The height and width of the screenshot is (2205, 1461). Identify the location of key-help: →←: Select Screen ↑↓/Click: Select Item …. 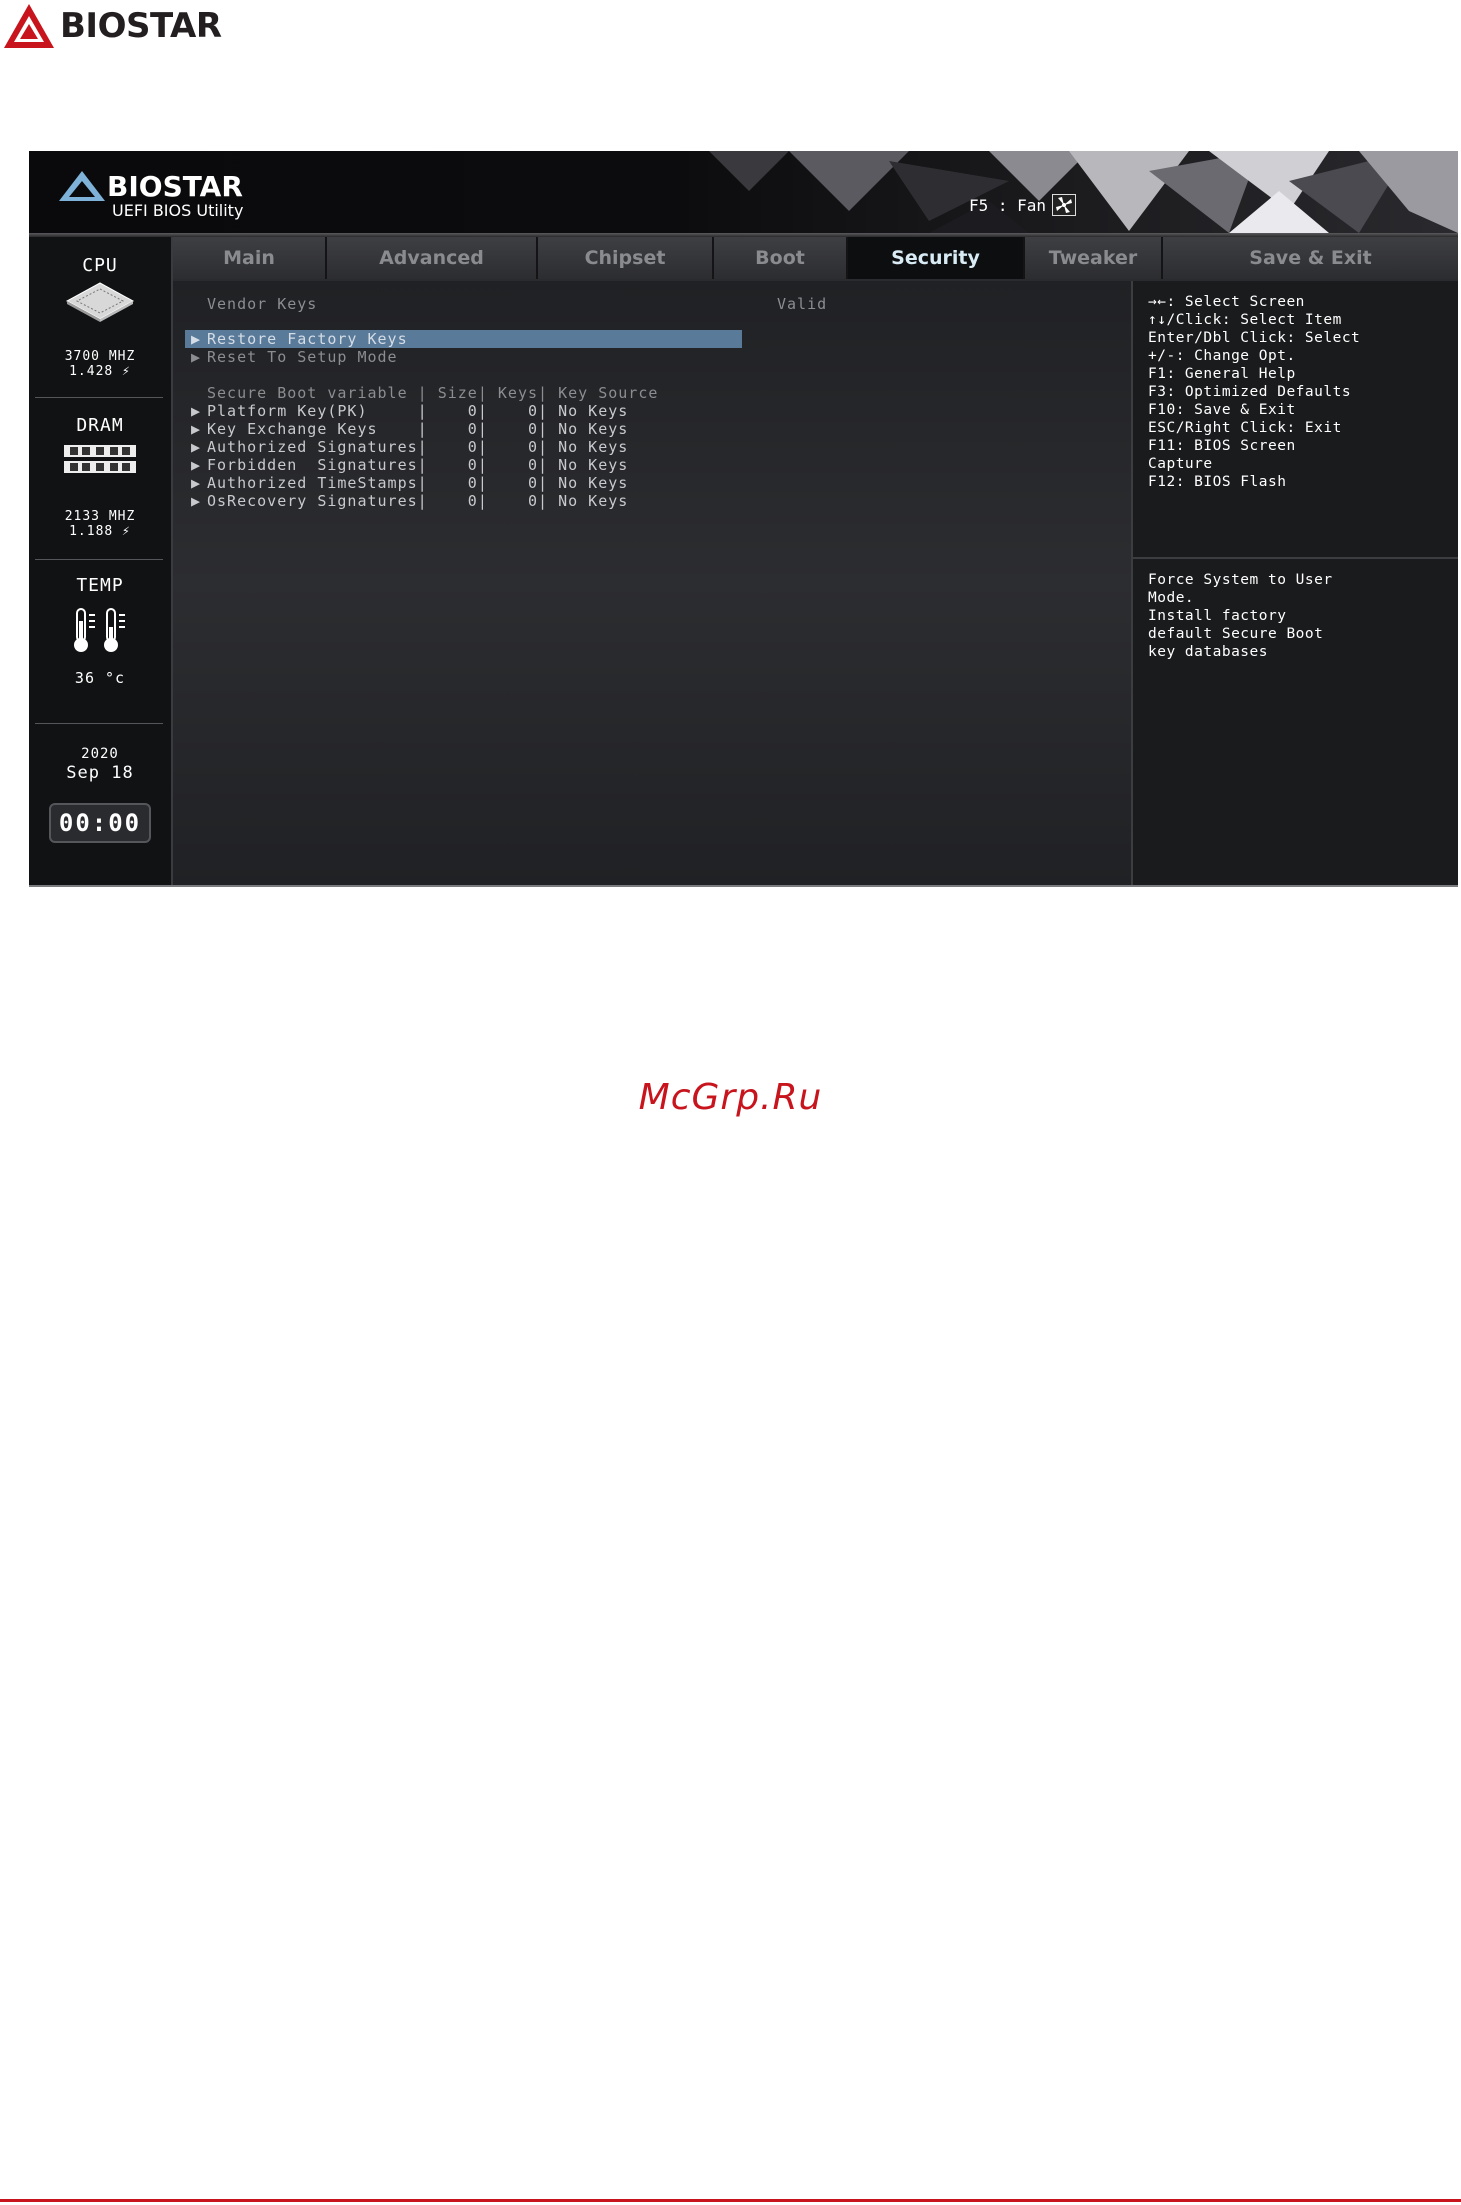
(1295, 419).